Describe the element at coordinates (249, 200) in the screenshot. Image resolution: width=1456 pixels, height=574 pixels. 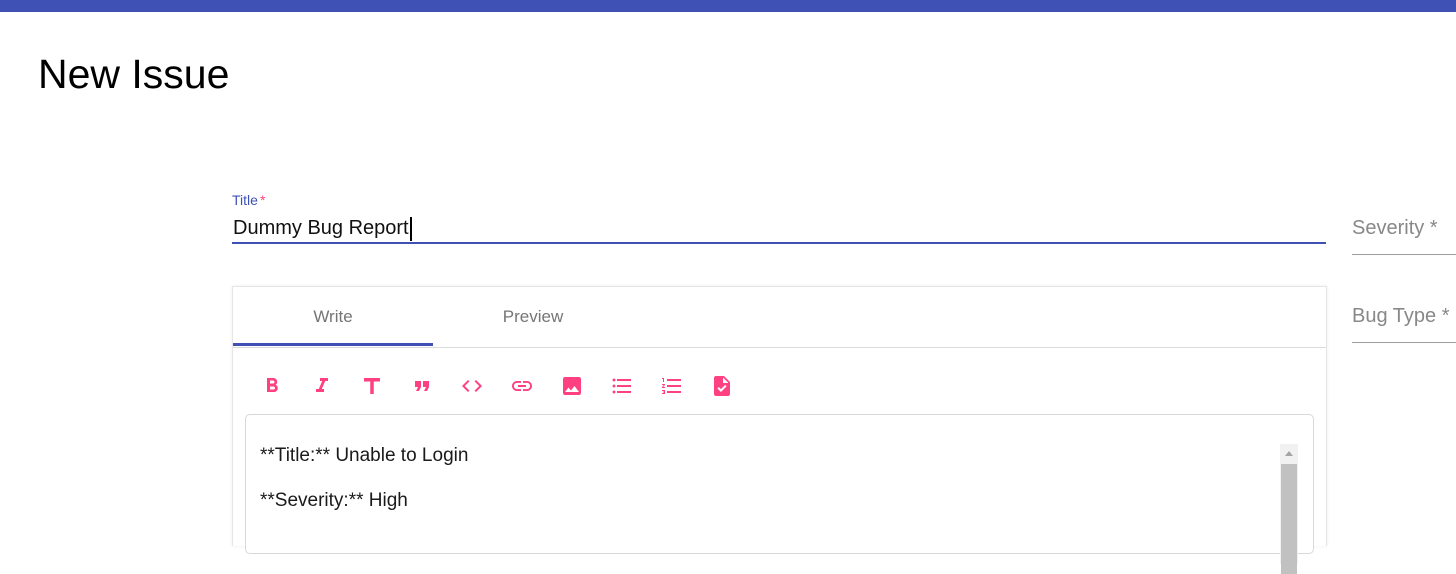
I see `title-label: Title *` at that location.